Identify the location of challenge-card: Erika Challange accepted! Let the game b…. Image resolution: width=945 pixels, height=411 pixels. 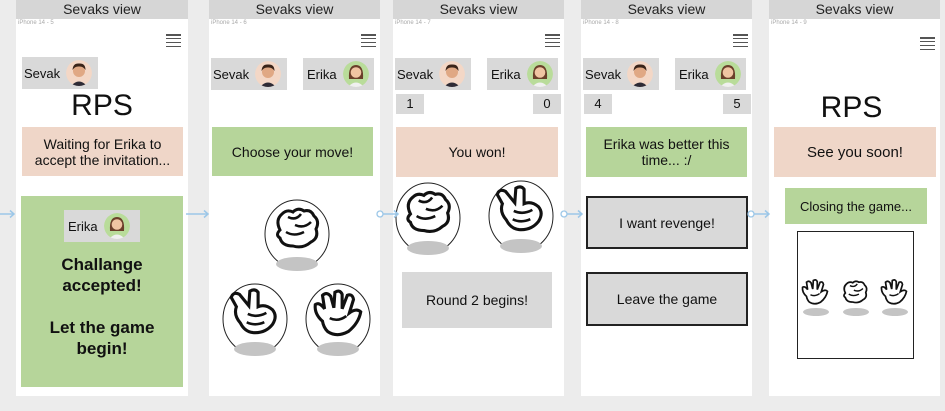
(102, 291).